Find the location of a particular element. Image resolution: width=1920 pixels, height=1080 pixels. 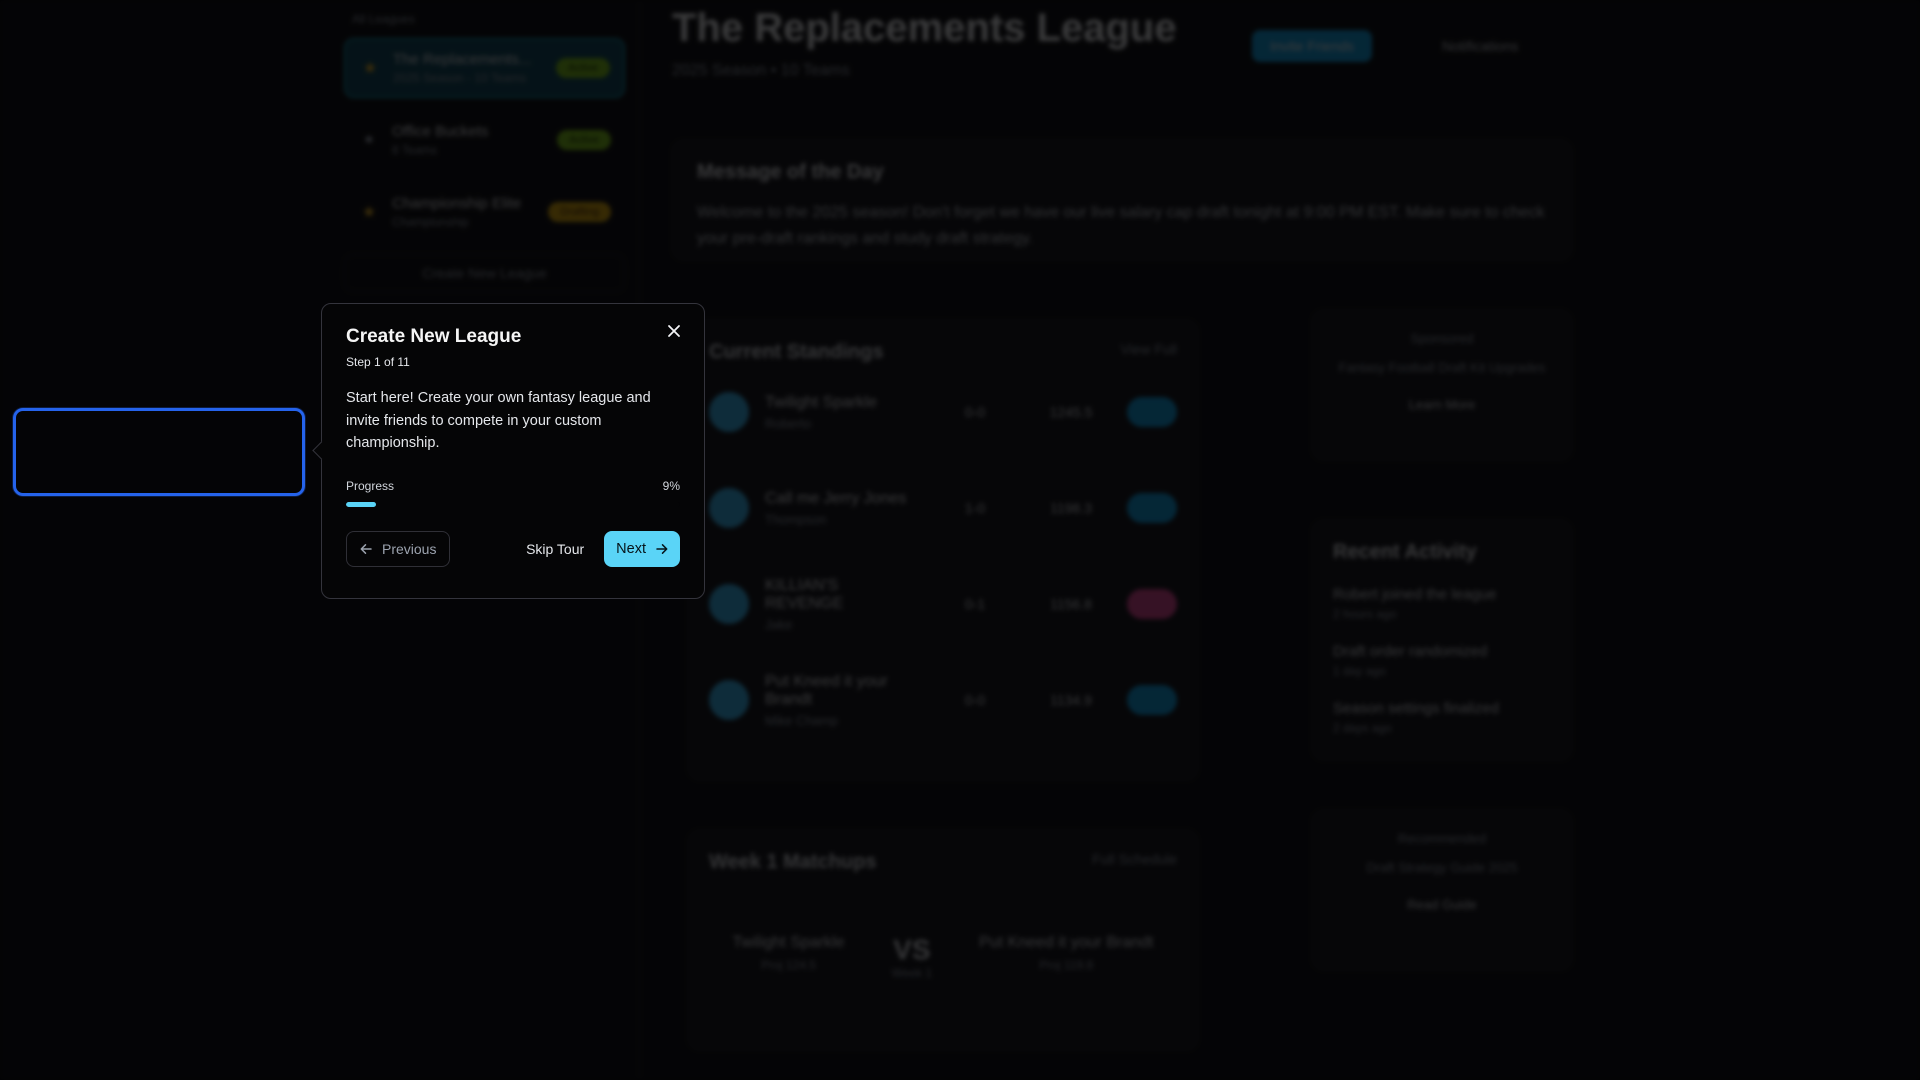

activity-title: Recent Activity is located at coordinates (1405, 552).